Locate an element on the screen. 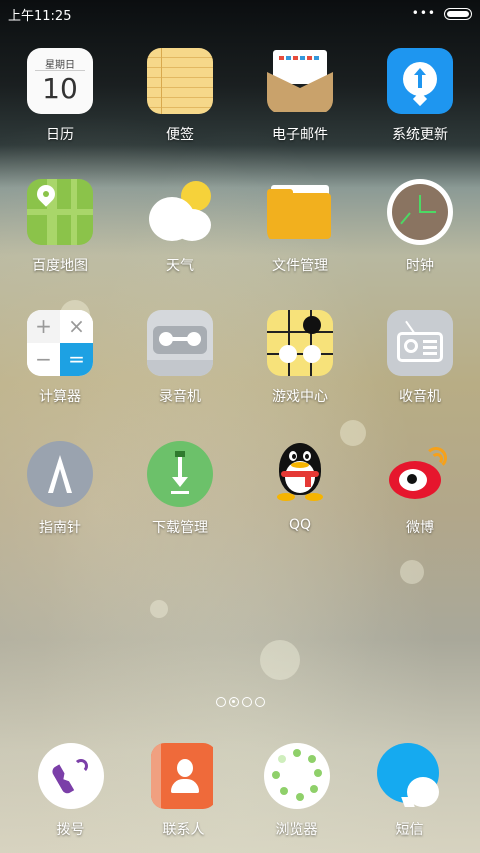 The height and width of the screenshot is (853, 480). app-label: 指南针 is located at coordinates (60, 528).